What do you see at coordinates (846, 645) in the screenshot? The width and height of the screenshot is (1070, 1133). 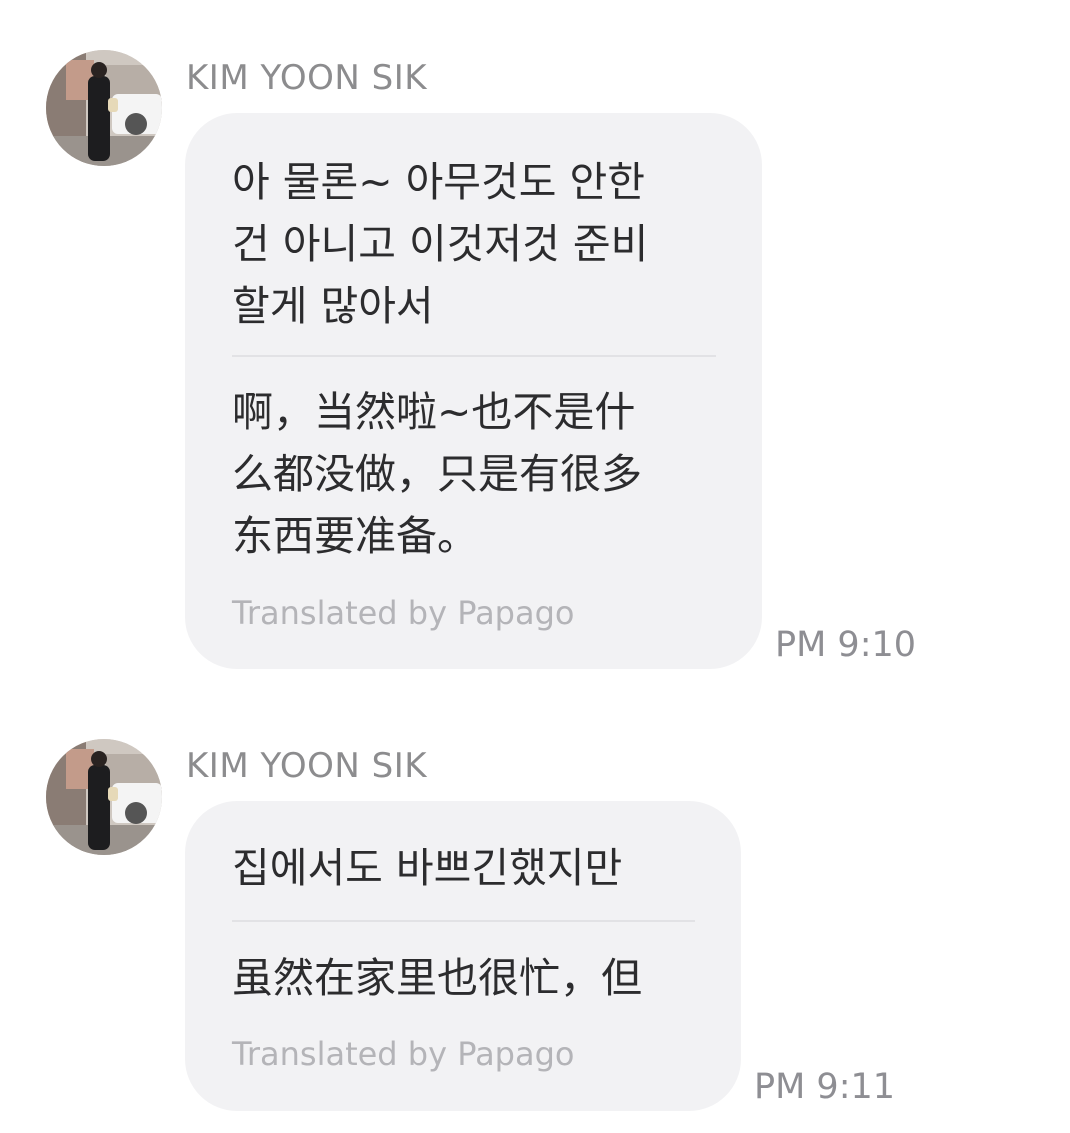 I see `message-timestamp: PM 9:10` at bounding box center [846, 645].